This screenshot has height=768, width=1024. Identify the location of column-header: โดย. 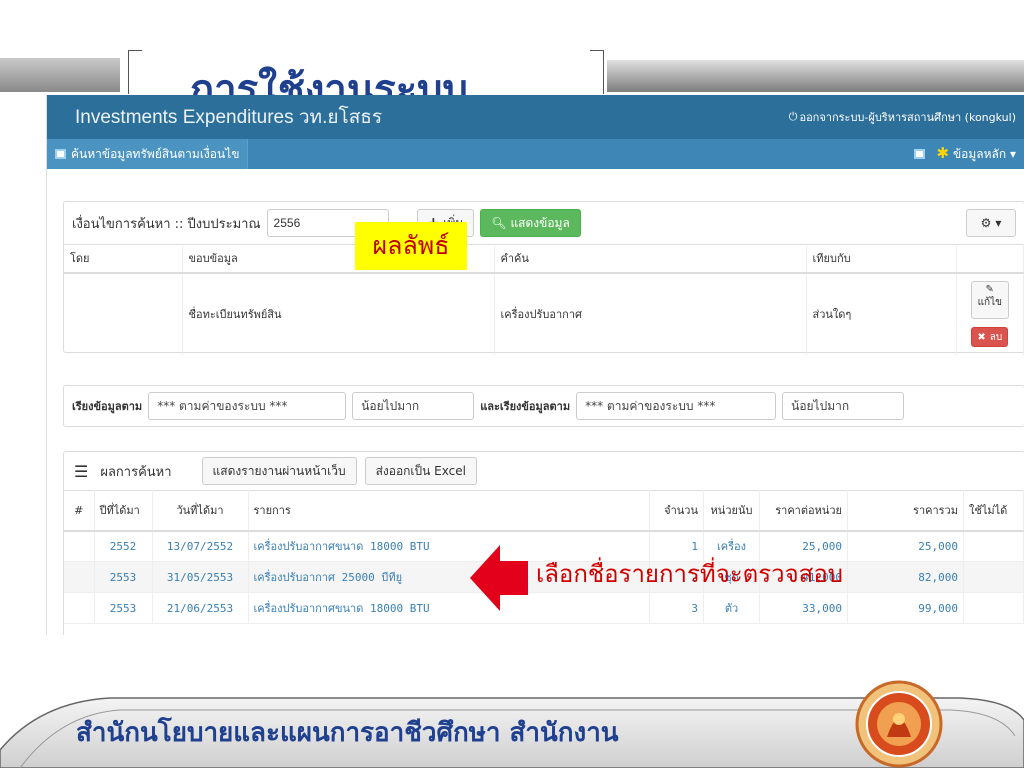
(123, 259).